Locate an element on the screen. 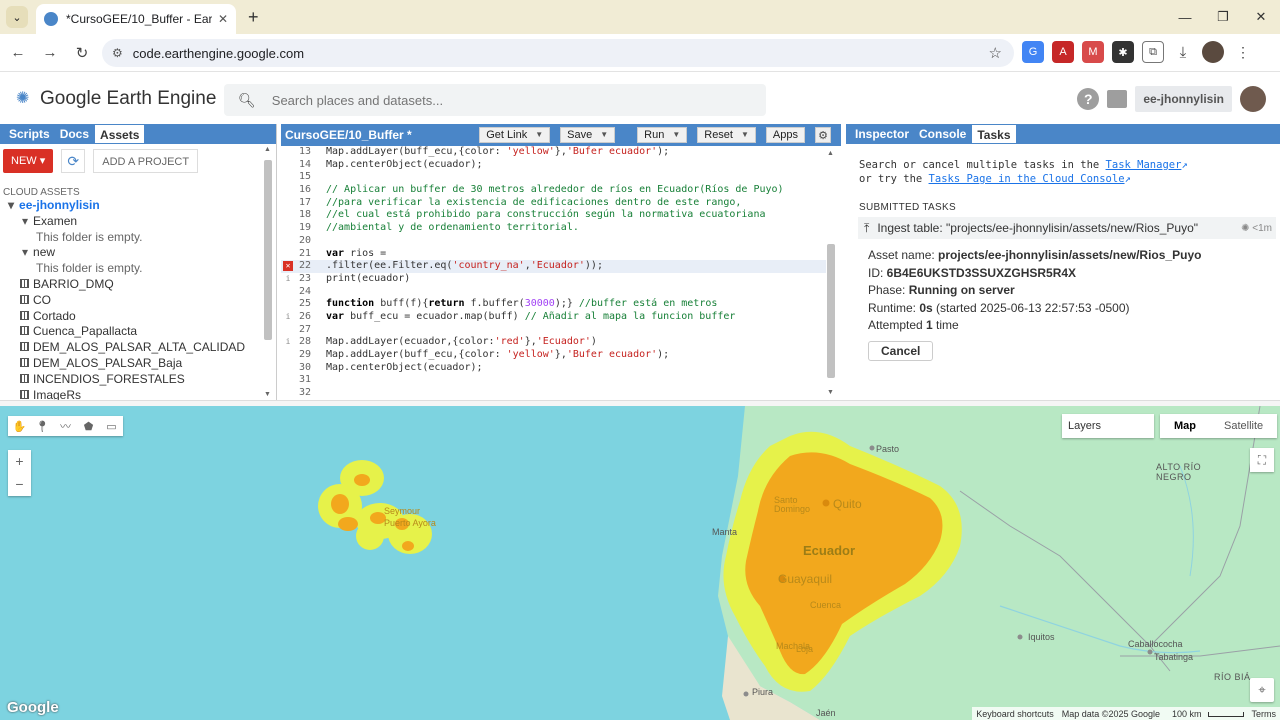  asset-item: INCENDIOS_FORESTALES is located at coordinates (138, 380).